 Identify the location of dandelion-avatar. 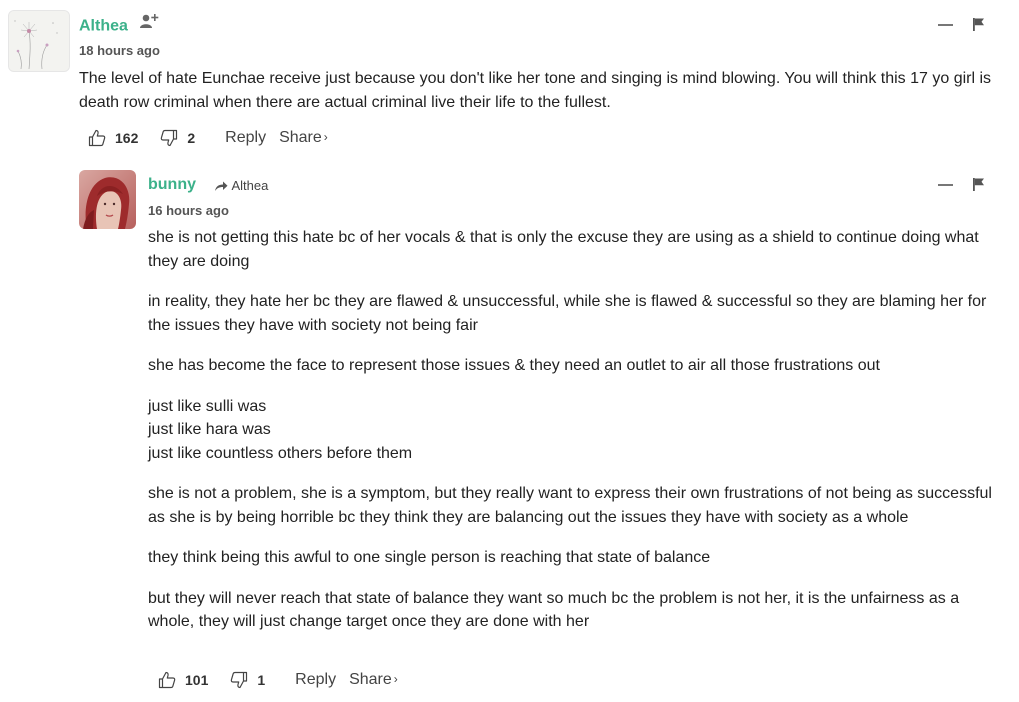
(39, 41).